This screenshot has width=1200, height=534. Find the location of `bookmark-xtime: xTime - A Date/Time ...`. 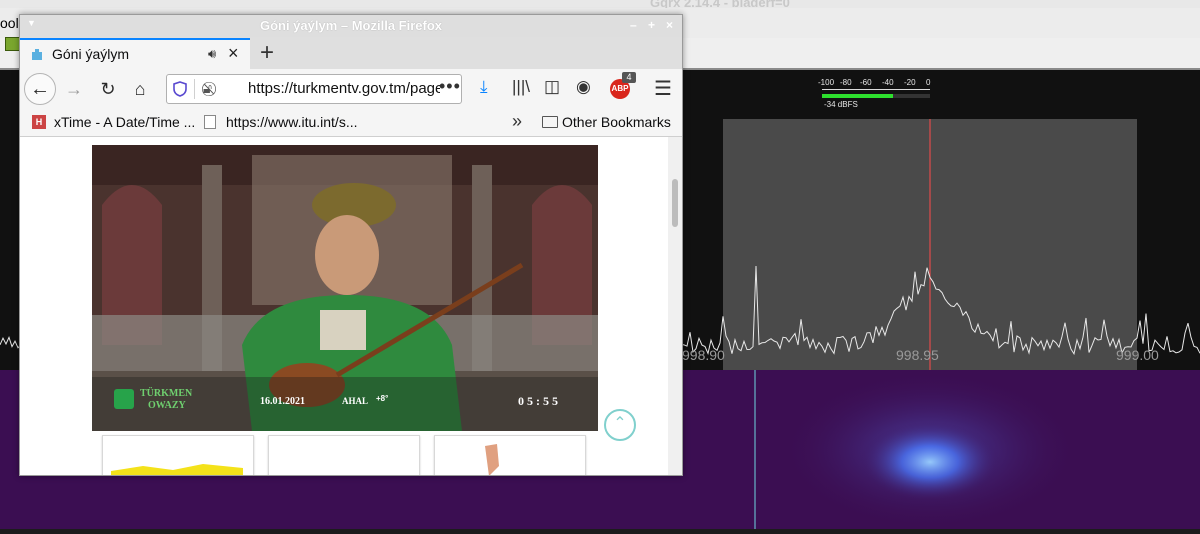

bookmark-xtime: xTime - A Date/Time ... is located at coordinates (124, 122).